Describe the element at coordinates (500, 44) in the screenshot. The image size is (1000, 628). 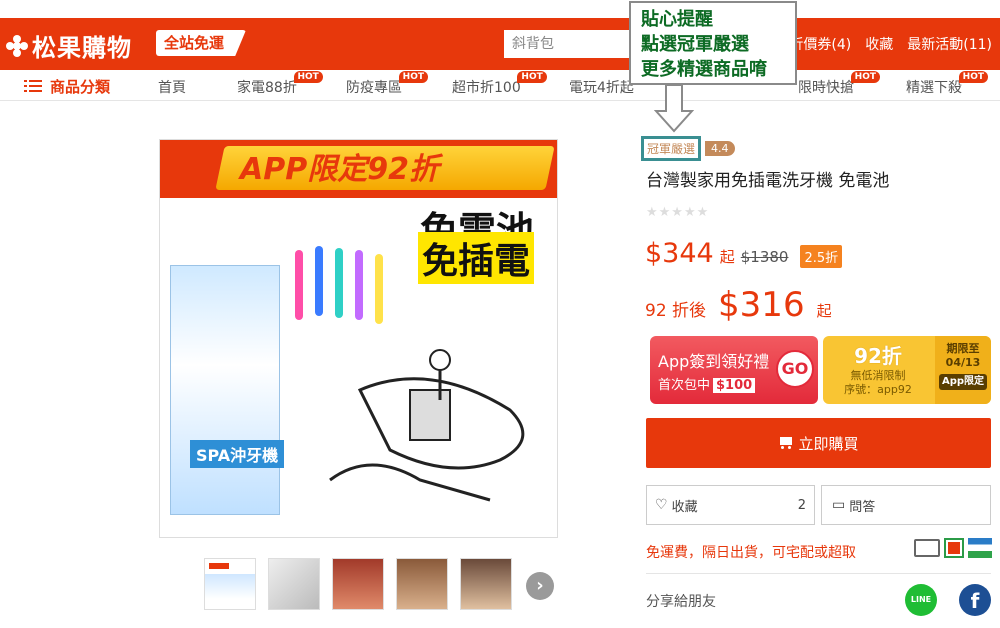
I see `site-header: 松果購物 全站免運 斜背包 折價券(4) 收藏 最新活動(11)` at that location.